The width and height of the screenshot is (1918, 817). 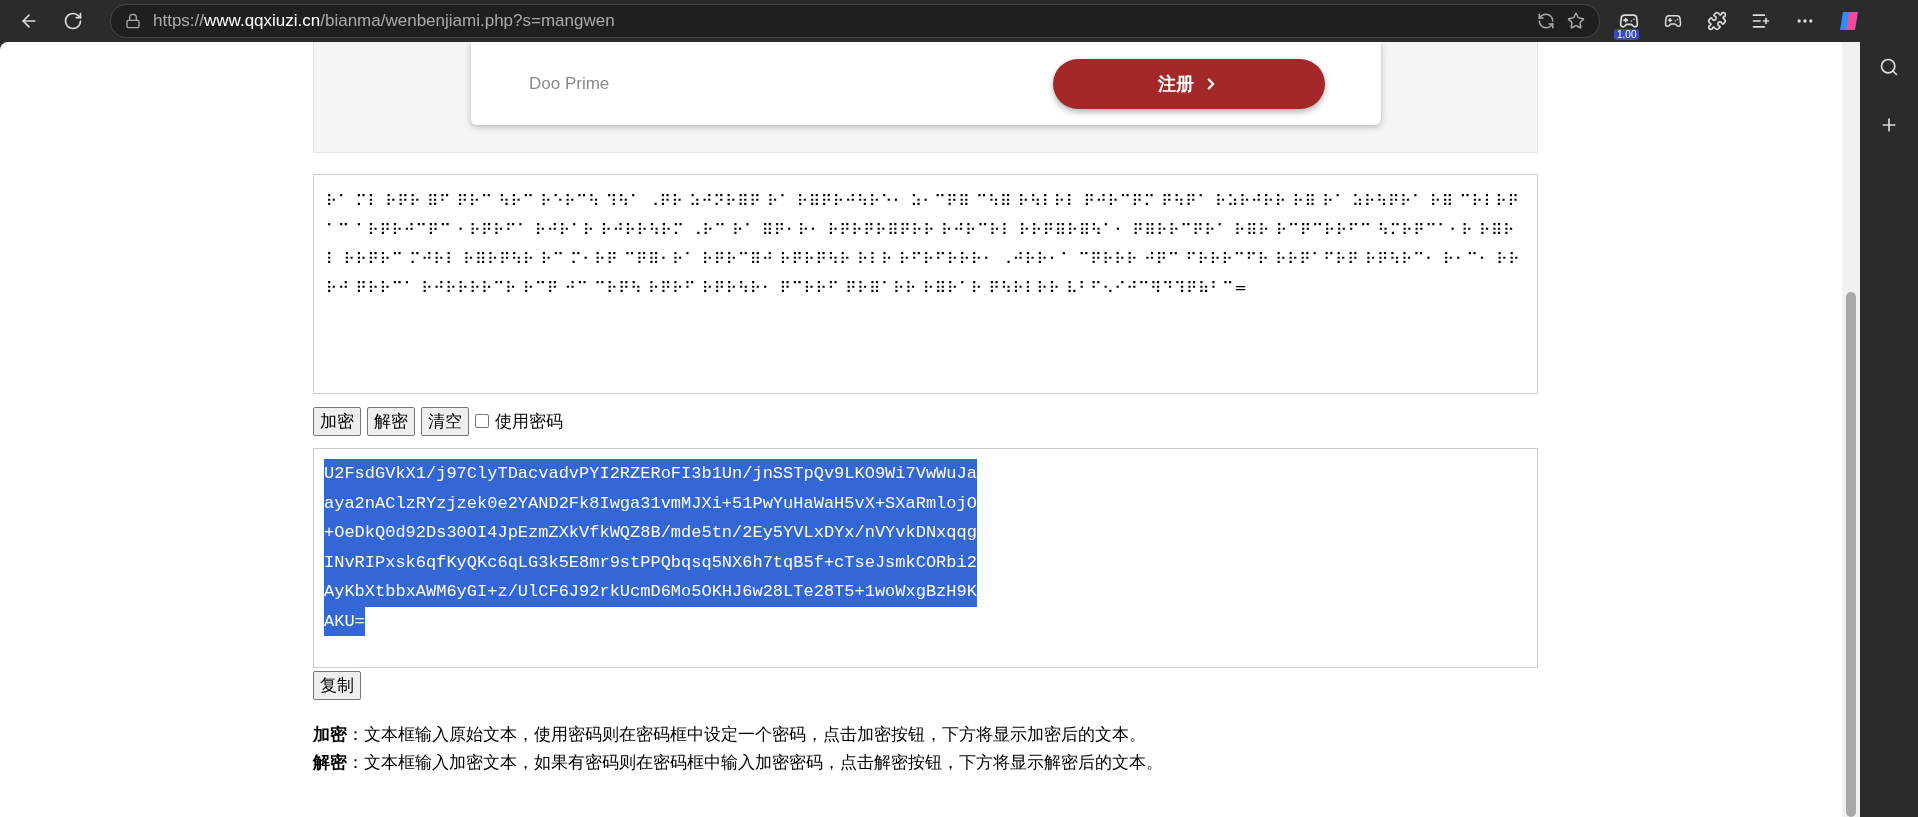 I want to click on action-button: 解密, so click(x=391, y=421).